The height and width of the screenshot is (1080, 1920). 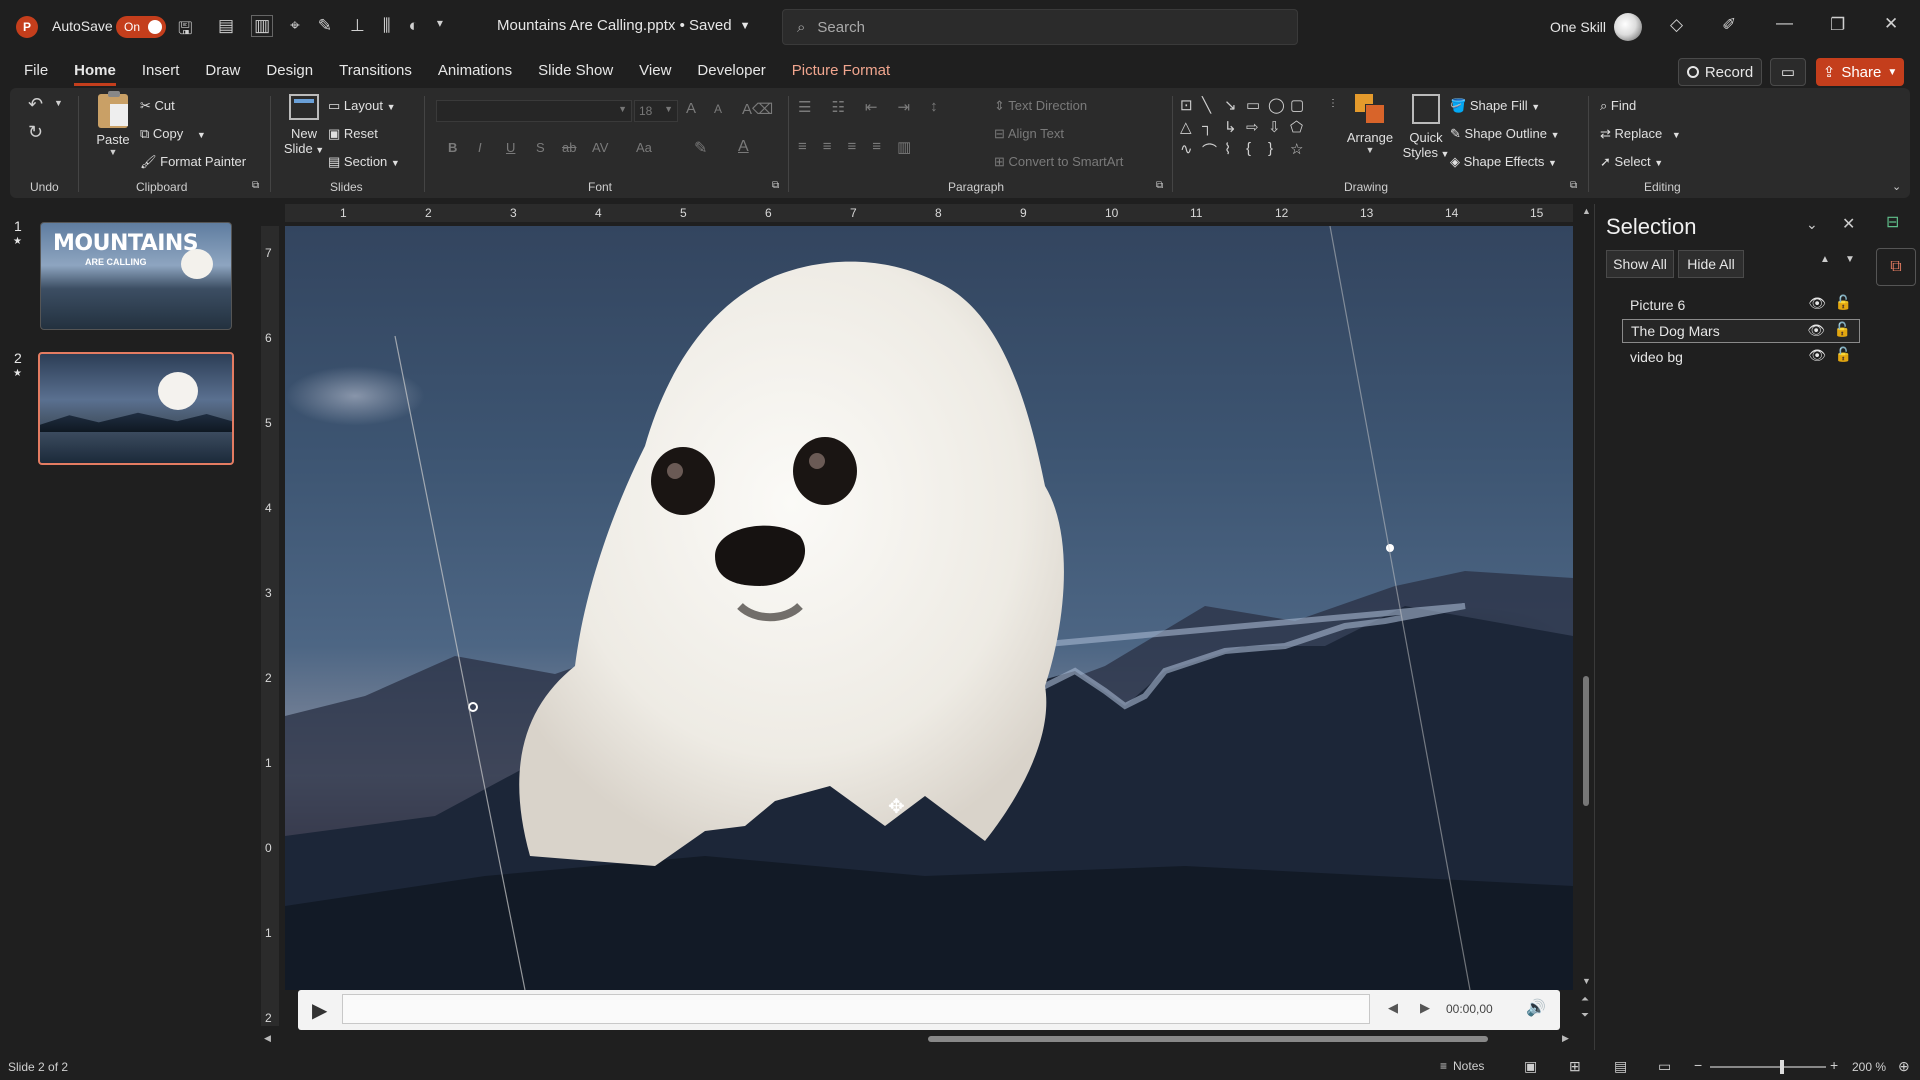 What do you see at coordinates (1530, 1066) in the screenshot?
I see `normal-view-icon: ▣` at bounding box center [1530, 1066].